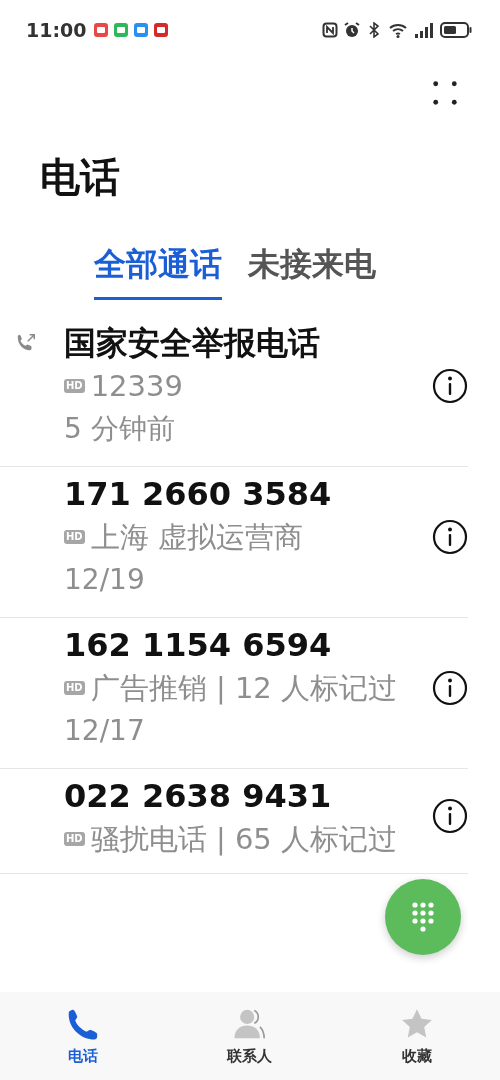 The image size is (500, 1080). What do you see at coordinates (136, 386) in the screenshot?
I see `caller-detail: 12339` at bounding box center [136, 386].